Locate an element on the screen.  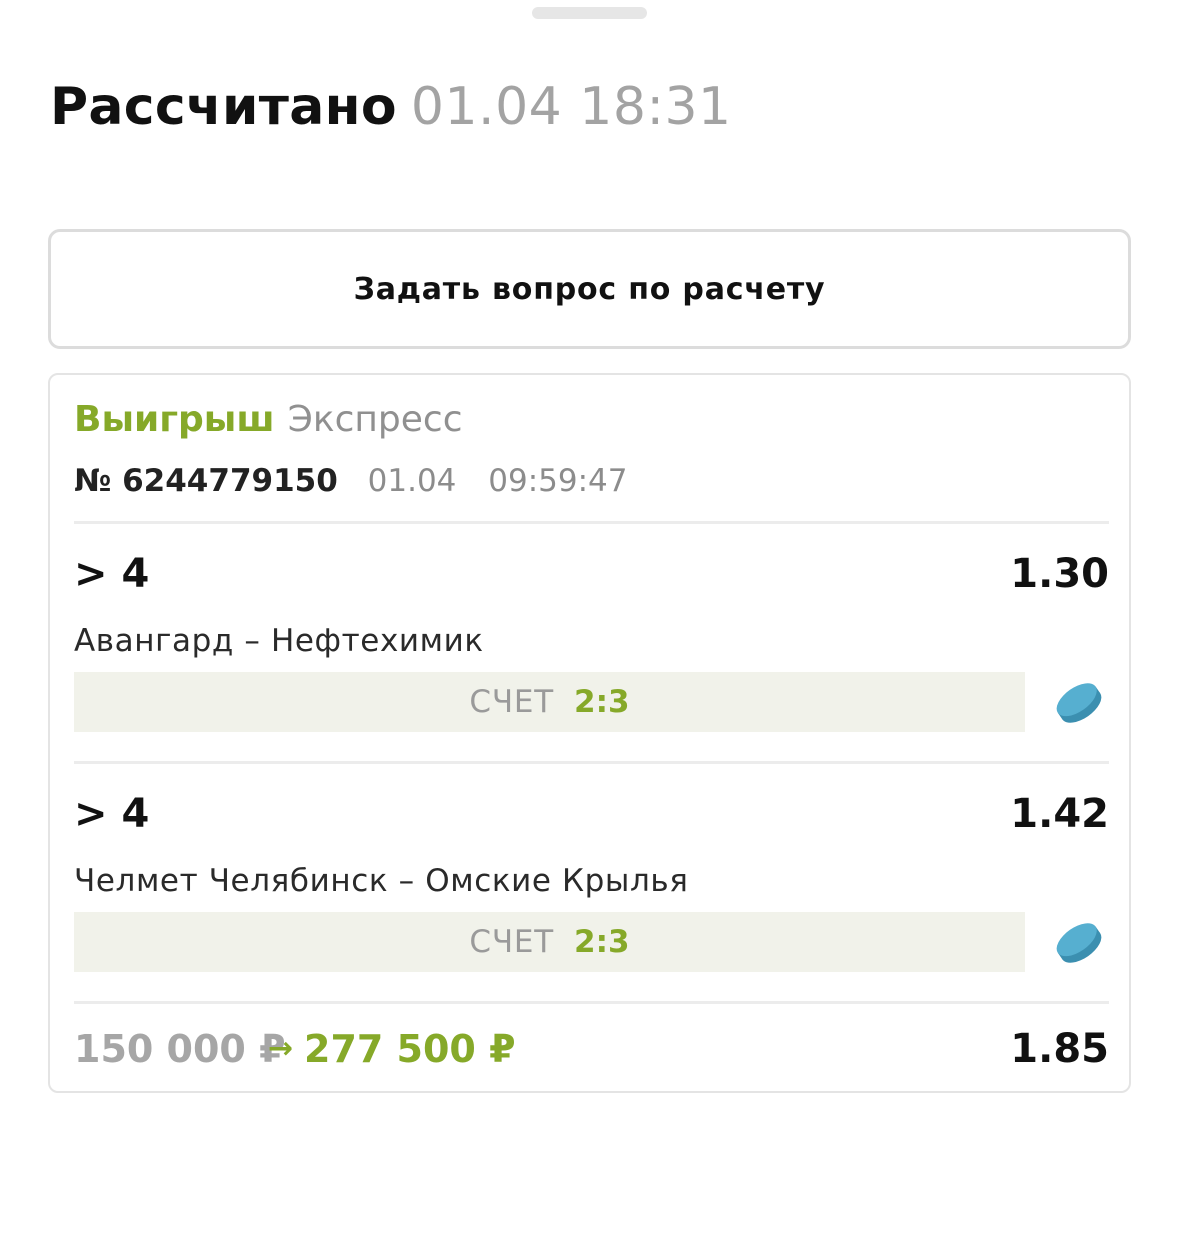
bet-number: № 6244779150 is located at coordinates (206, 481).